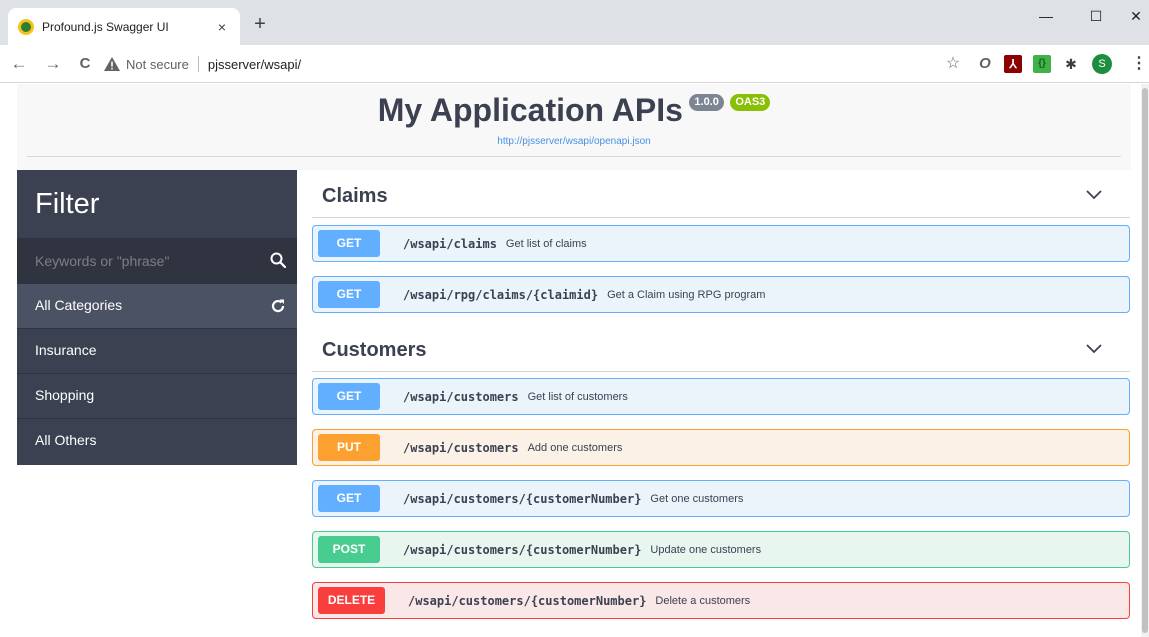 The height and width of the screenshot is (637, 1149). I want to click on bookmark-star-icon: ☆, so click(953, 64).